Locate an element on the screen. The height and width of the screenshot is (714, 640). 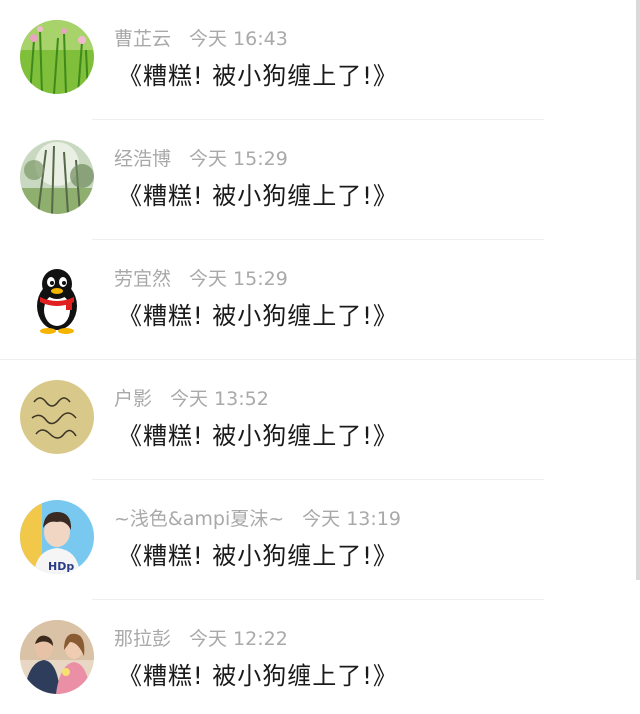
comment-meta: 户影 今天 13:52 is located at coordinates (191, 399).